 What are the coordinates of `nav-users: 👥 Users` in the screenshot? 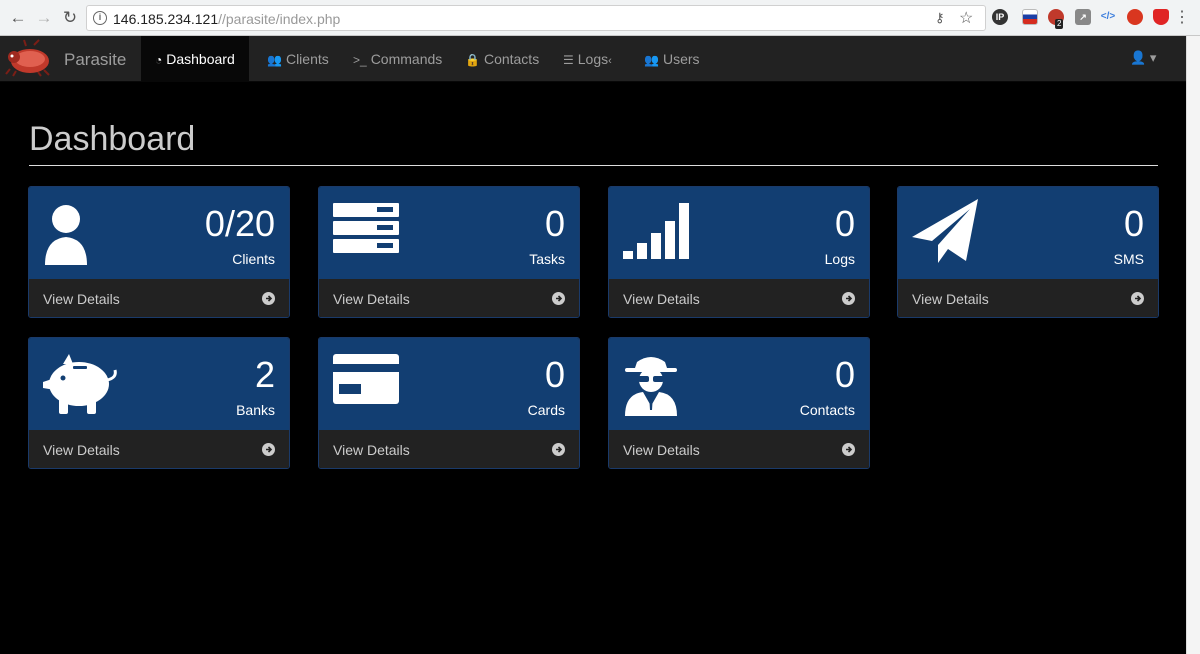 It's located at (672, 59).